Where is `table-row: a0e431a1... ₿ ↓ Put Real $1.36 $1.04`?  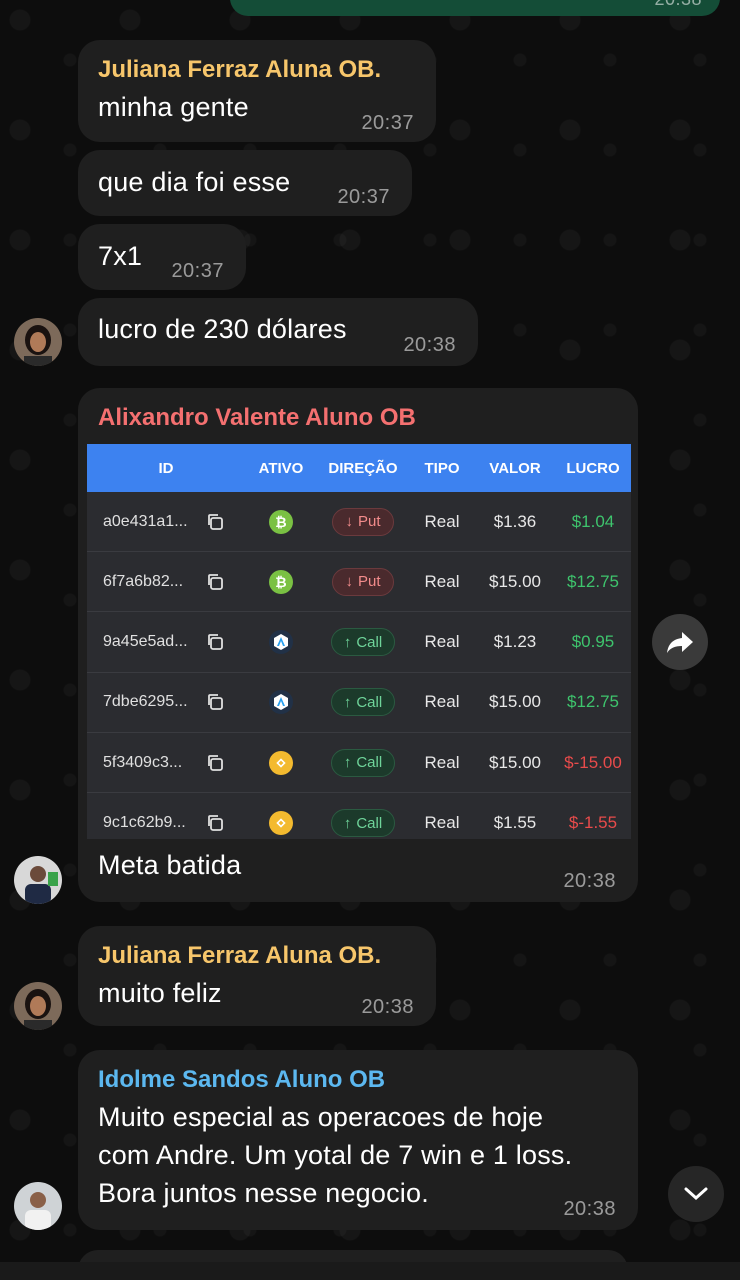
table-row: a0e431a1... ₿ ↓ Put Real $1.36 $1.04 is located at coordinates (359, 522).